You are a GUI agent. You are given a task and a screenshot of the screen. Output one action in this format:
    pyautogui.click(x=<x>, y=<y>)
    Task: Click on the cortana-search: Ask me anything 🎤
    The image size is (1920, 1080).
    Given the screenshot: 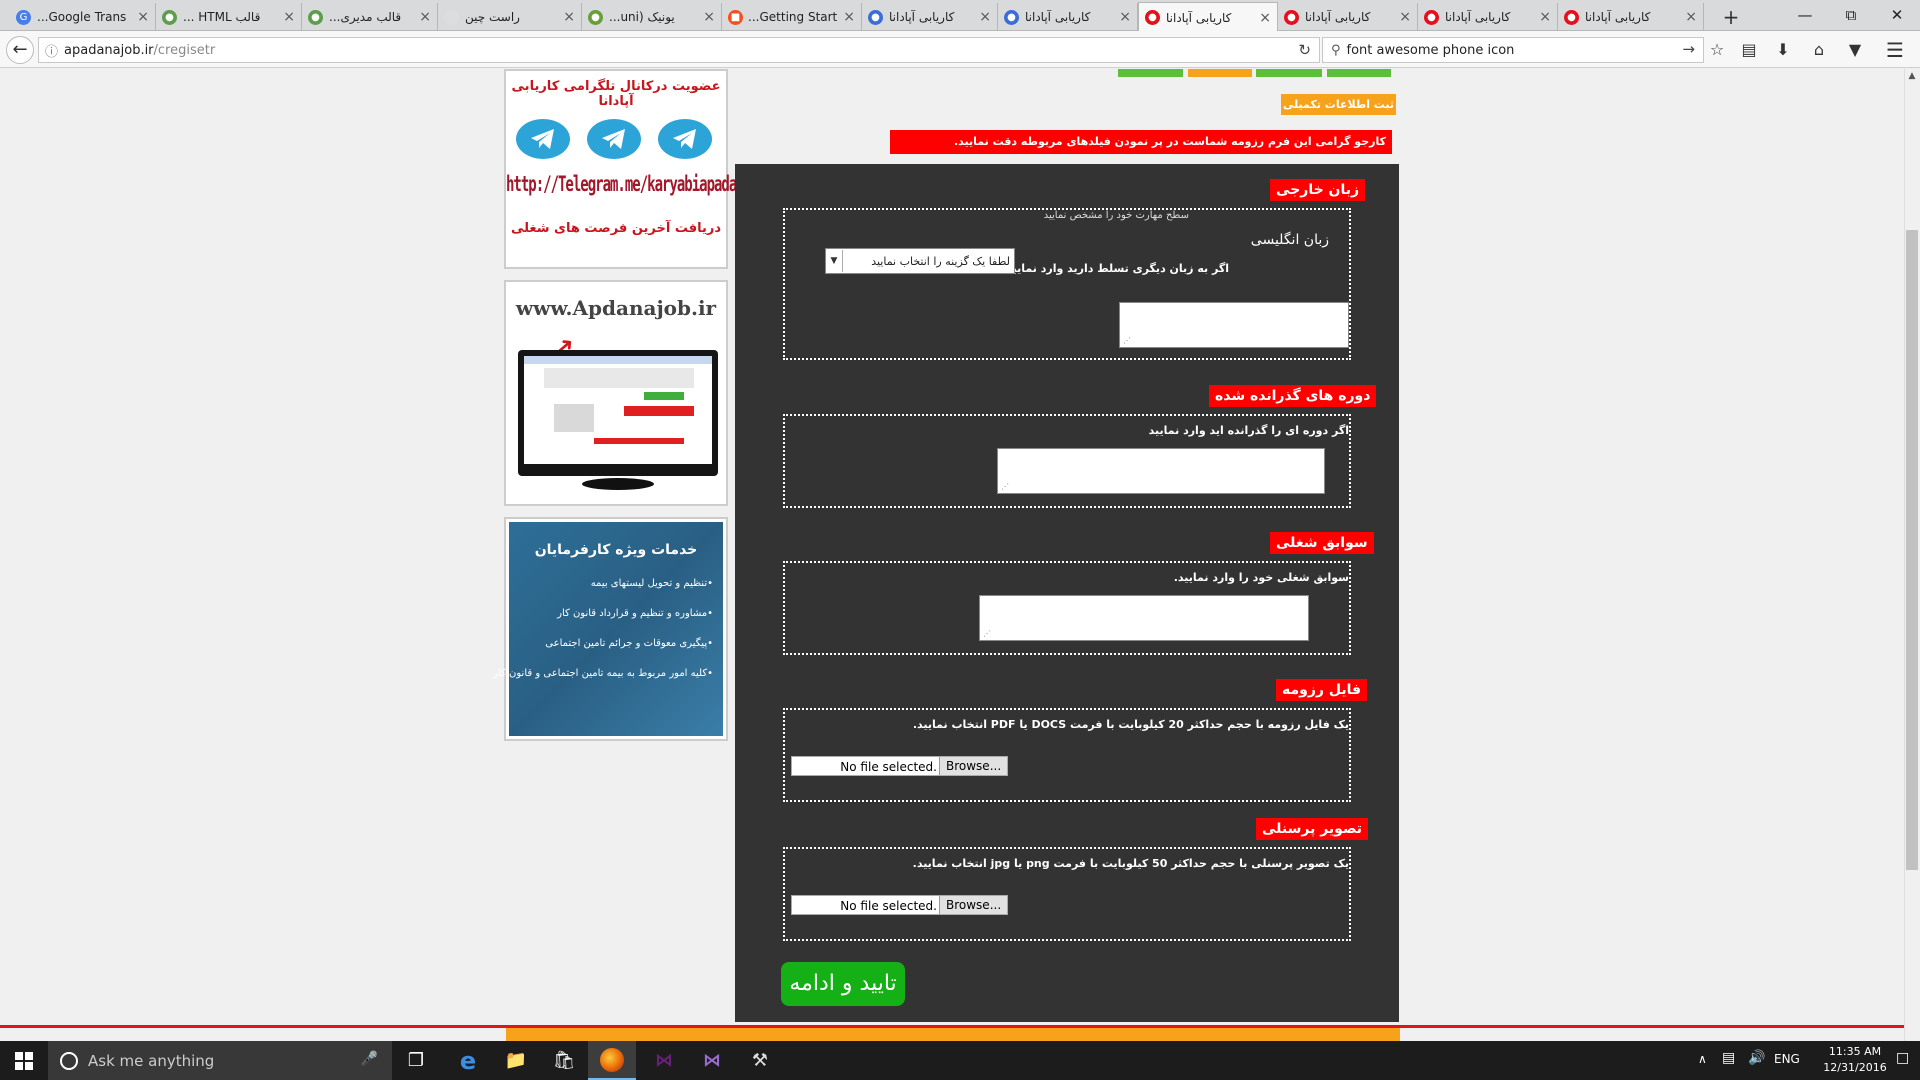 What is the action you would take?
    pyautogui.click(x=220, y=1060)
    